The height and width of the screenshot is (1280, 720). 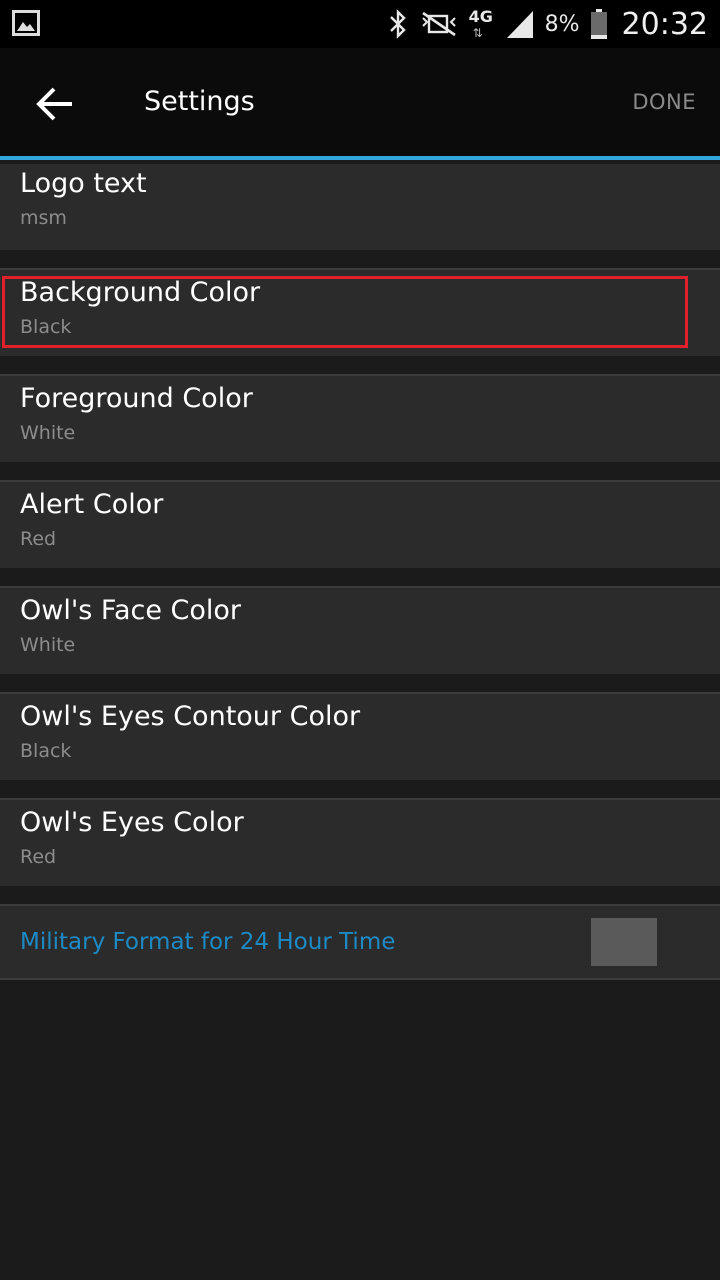 I want to click on clock: 20:32, so click(x=664, y=24).